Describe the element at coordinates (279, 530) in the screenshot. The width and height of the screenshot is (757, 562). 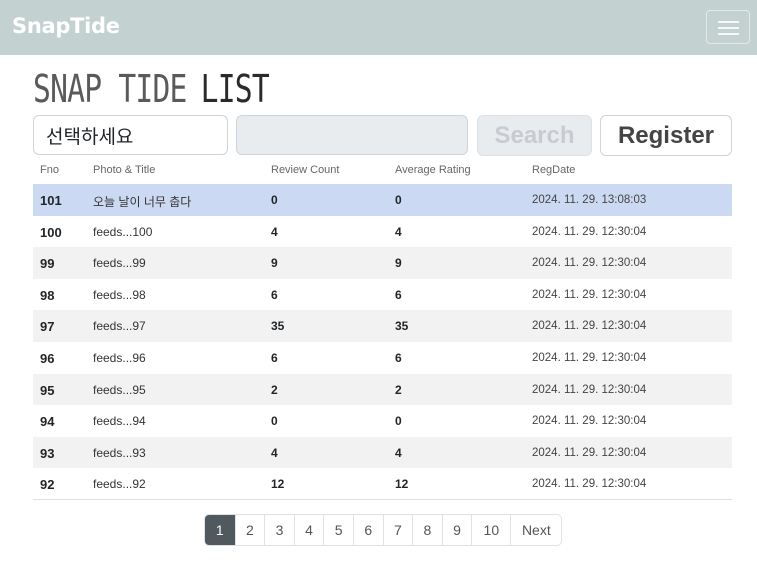
I see `page-link-3: 3` at that location.